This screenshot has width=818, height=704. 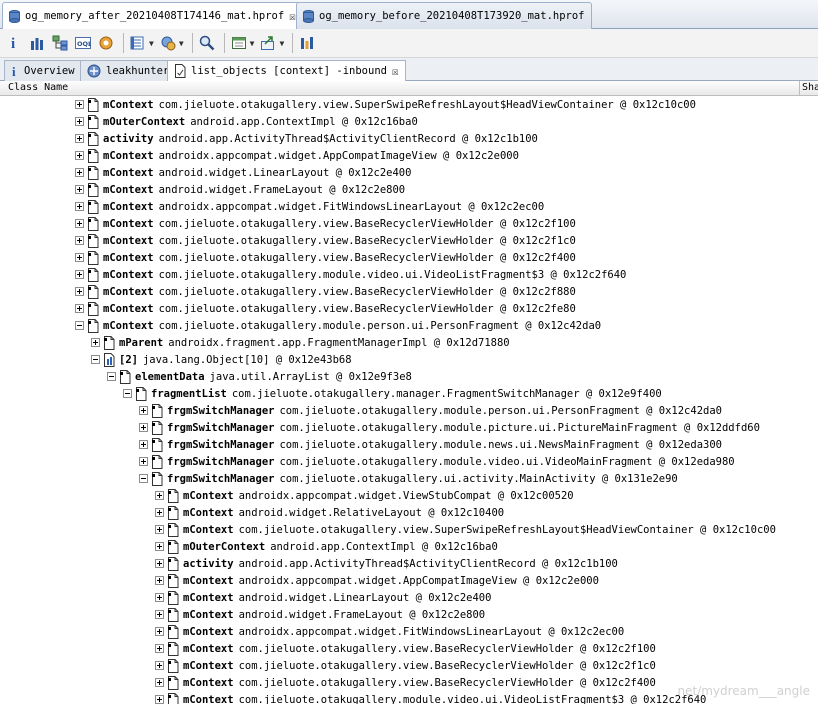 What do you see at coordinates (239, 43) in the screenshot?
I see `report-icon` at bounding box center [239, 43].